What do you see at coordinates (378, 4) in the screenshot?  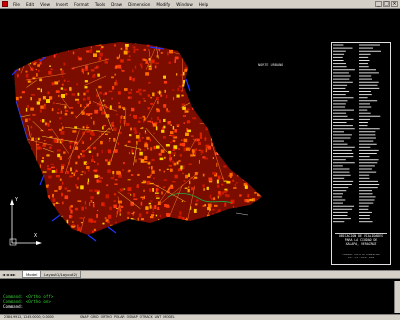 I see `minimize-button: _` at bounding box center [378, 4].